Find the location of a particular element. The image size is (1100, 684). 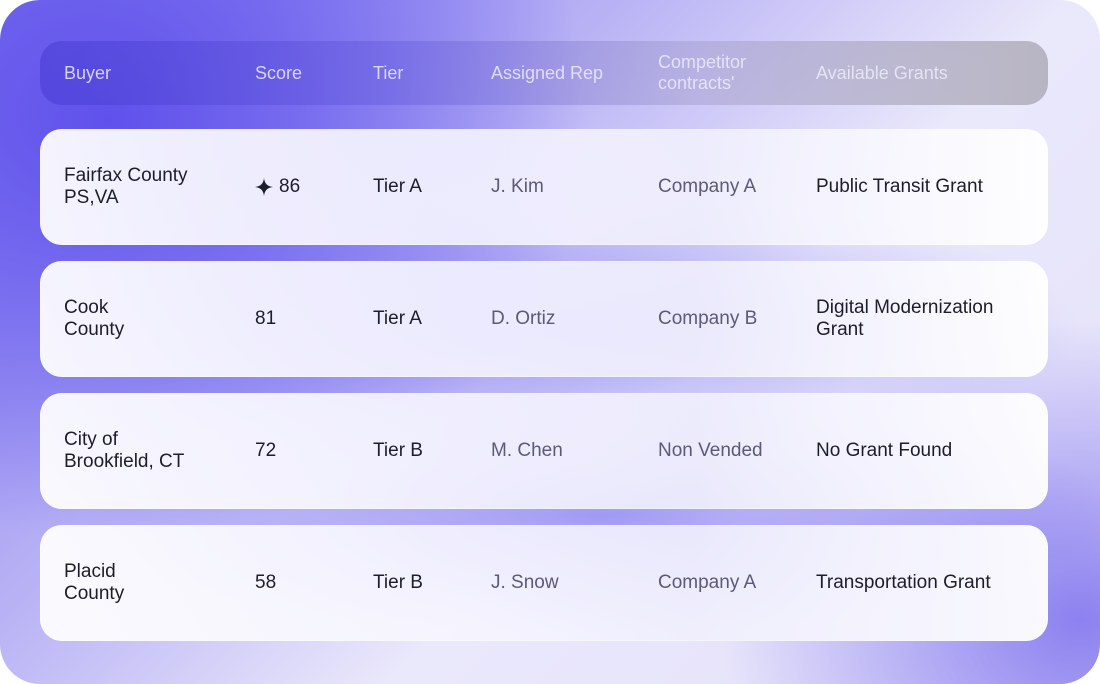

score-cell: 58 is located at coordinates (305, 583).